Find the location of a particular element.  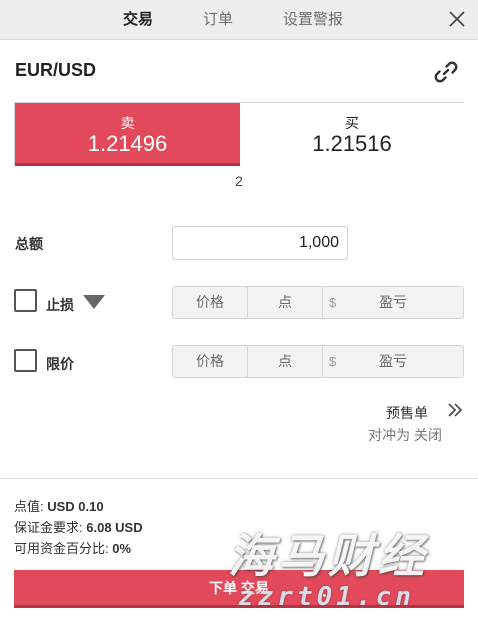

stop-loss-price-field: 价格 is located at coordinates (210, 302).